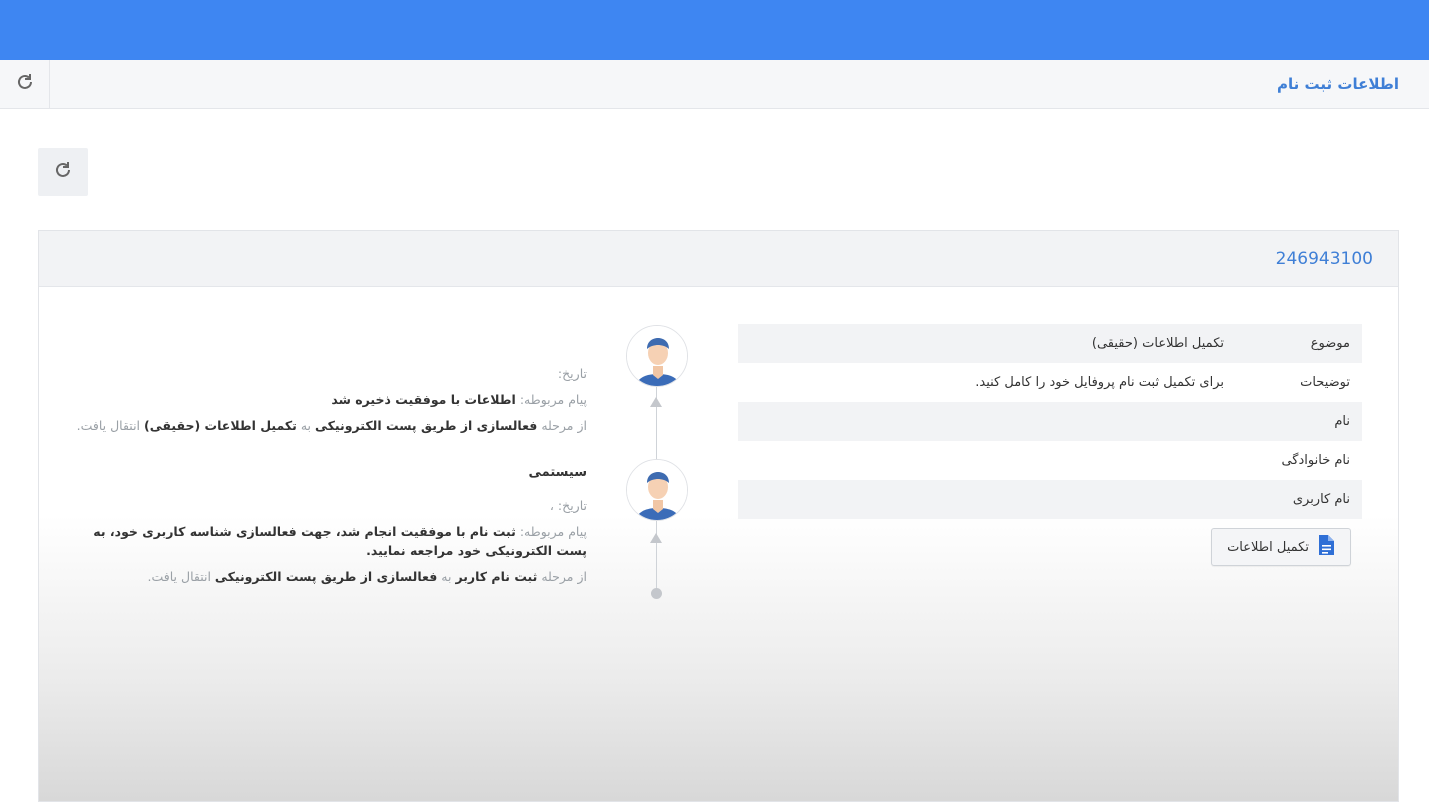 This screenshot has width=1429, height=808. Describe the element at coordinates (558, 472) in the screenshot. I see `entry-sender: سیستمی` at that location.